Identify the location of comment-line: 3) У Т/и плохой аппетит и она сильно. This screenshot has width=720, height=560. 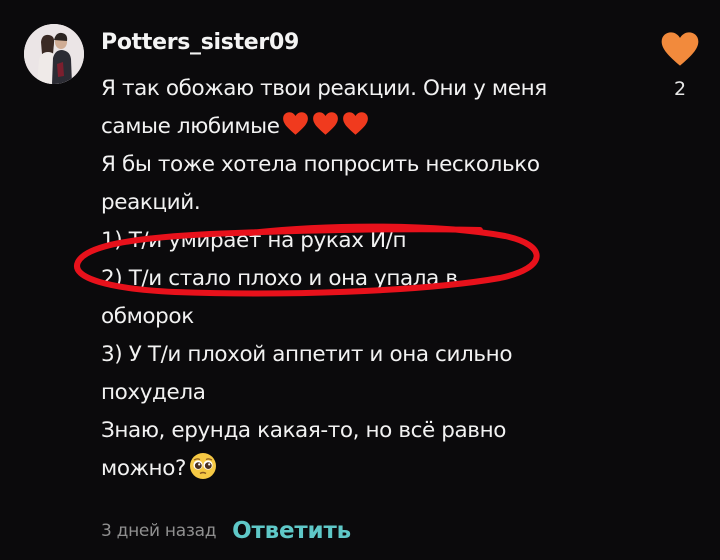
(307, 354).